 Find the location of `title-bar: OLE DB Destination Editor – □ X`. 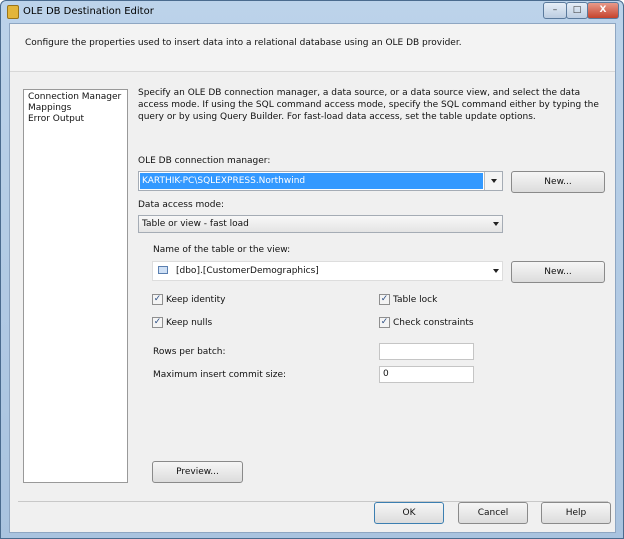

title-bar: OLE DB Destination Editor – □ X is located at coordinates (312, 12).